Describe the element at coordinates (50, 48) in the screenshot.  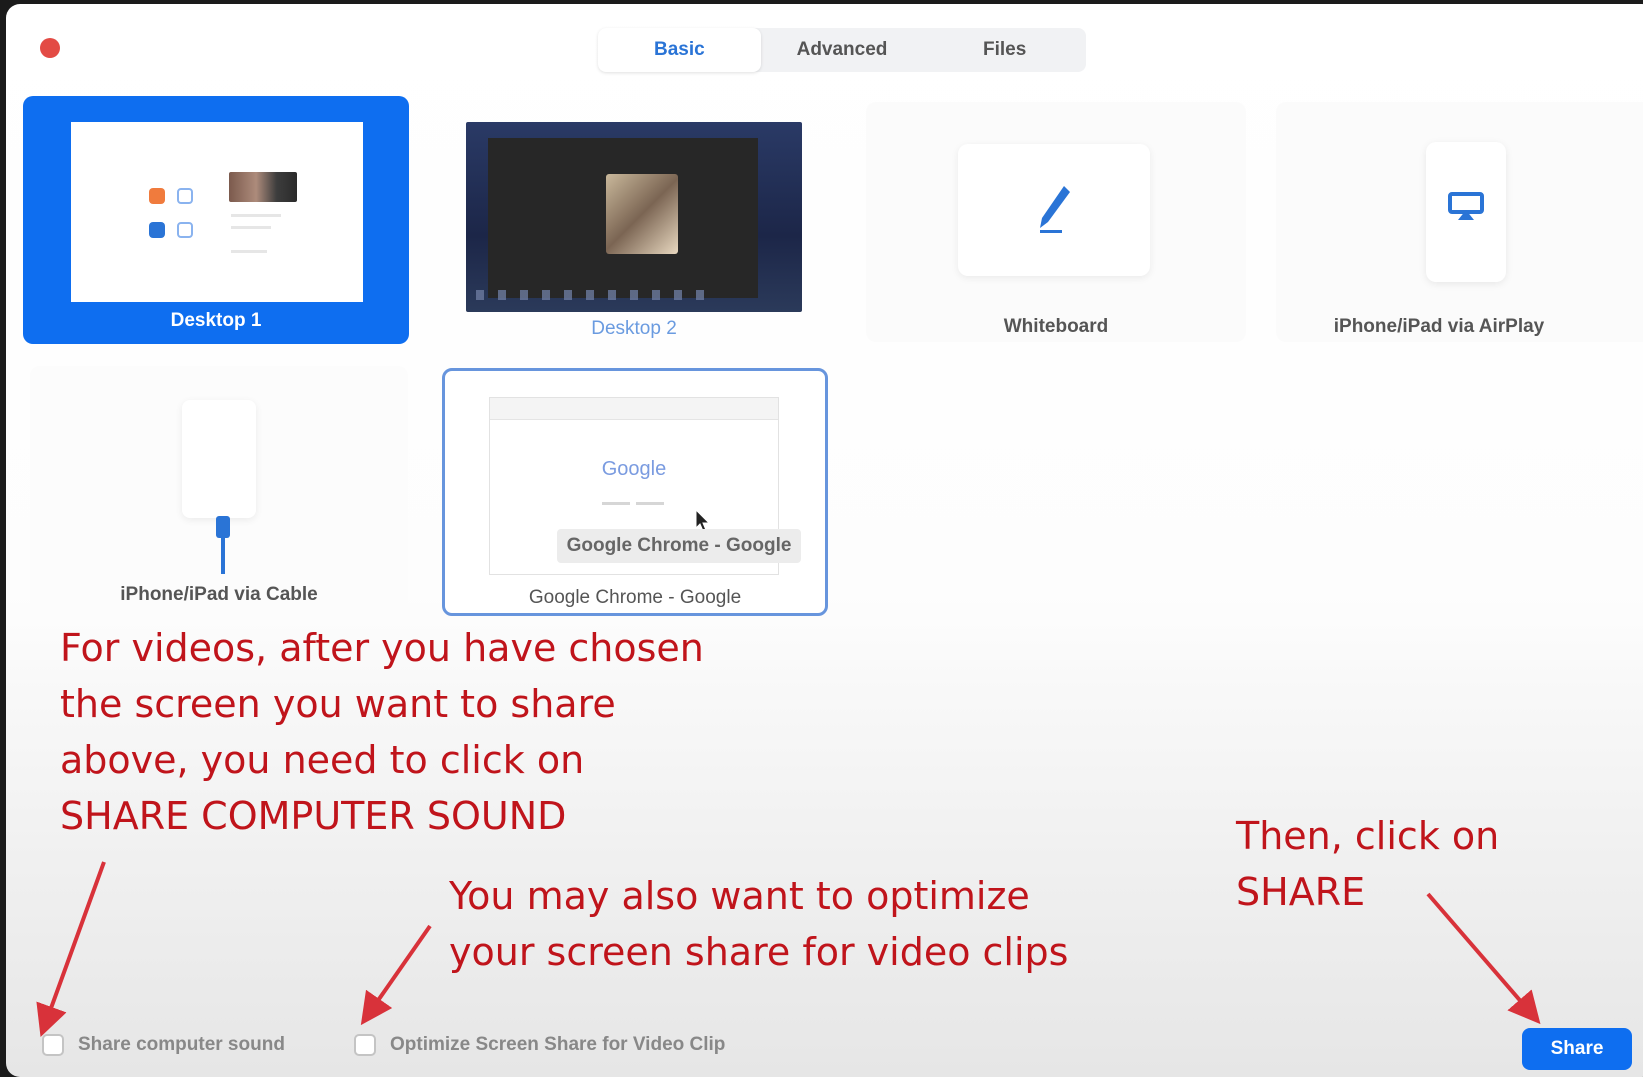
I see `close-dot-icon` at that location.